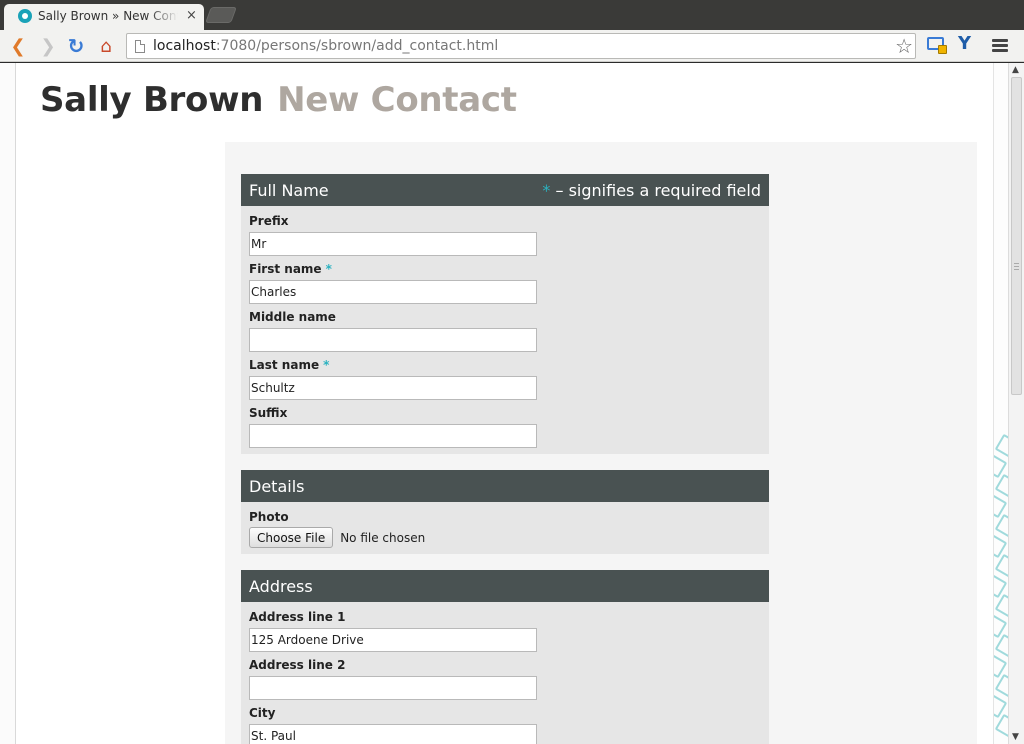 The image size is (1024, 744). I want to click on url-path: :7080/persons/sbrown/add_contact.html, so click(357, 46).